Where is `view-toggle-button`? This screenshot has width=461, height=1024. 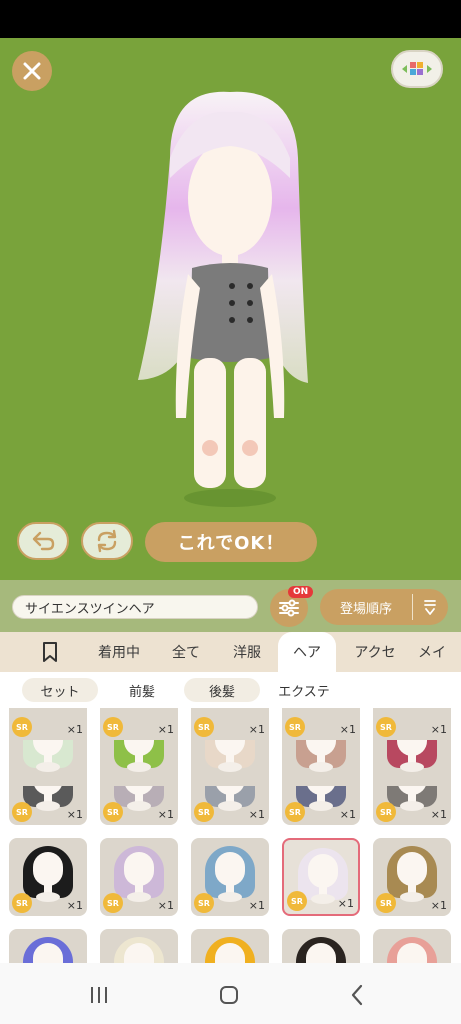
view-toggle-button is located at coordinates (417, 69).